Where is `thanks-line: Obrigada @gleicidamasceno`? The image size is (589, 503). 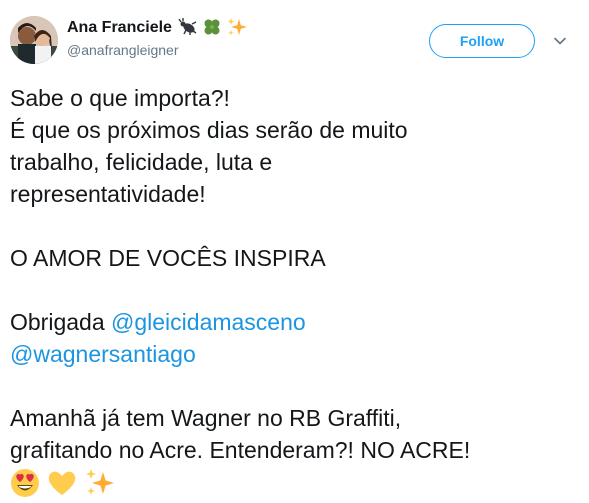 thanks-line: Obrigada @gleicidamasceno is located at coordinates (297, 322).